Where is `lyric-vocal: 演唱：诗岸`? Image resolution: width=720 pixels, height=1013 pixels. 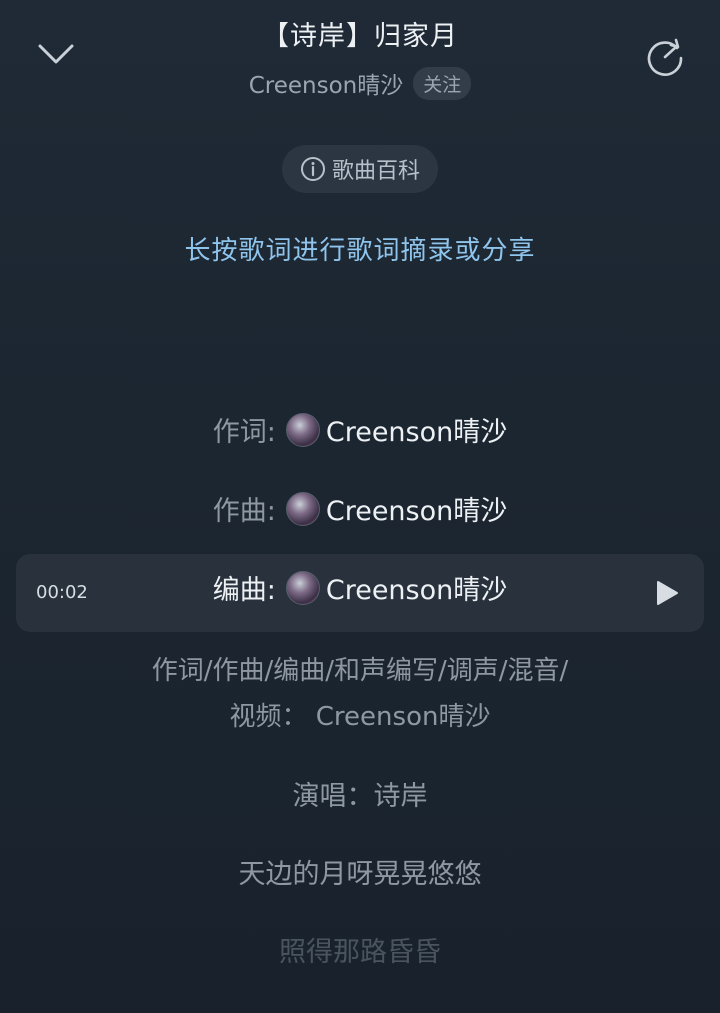
lyric-vocal: 演唱：诗岸 is located at coordinates (360, 793).